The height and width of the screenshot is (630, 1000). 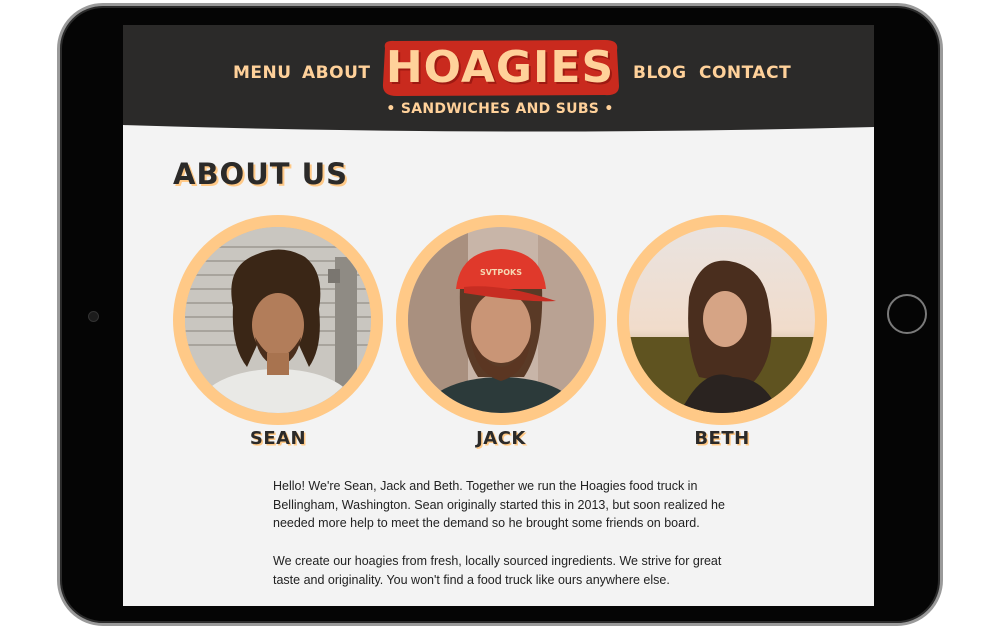 I want to click on portrait-image: SVTPOKS, so click(x=501, y=320).